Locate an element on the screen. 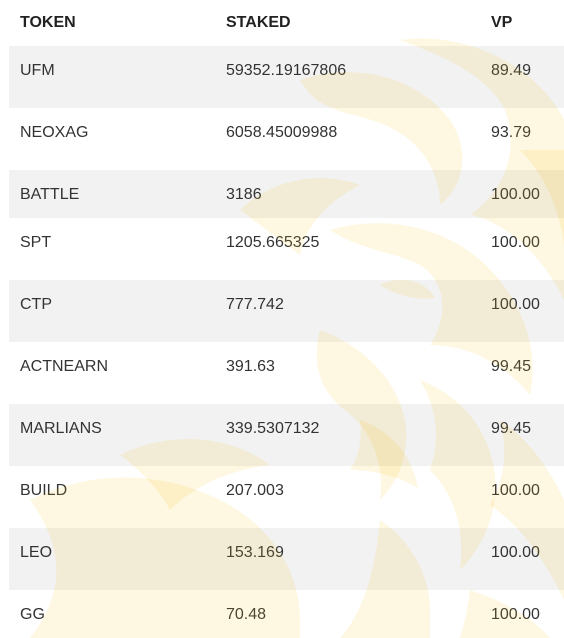  token-cell: ACTNEARN is located at coordinates (112, 373).